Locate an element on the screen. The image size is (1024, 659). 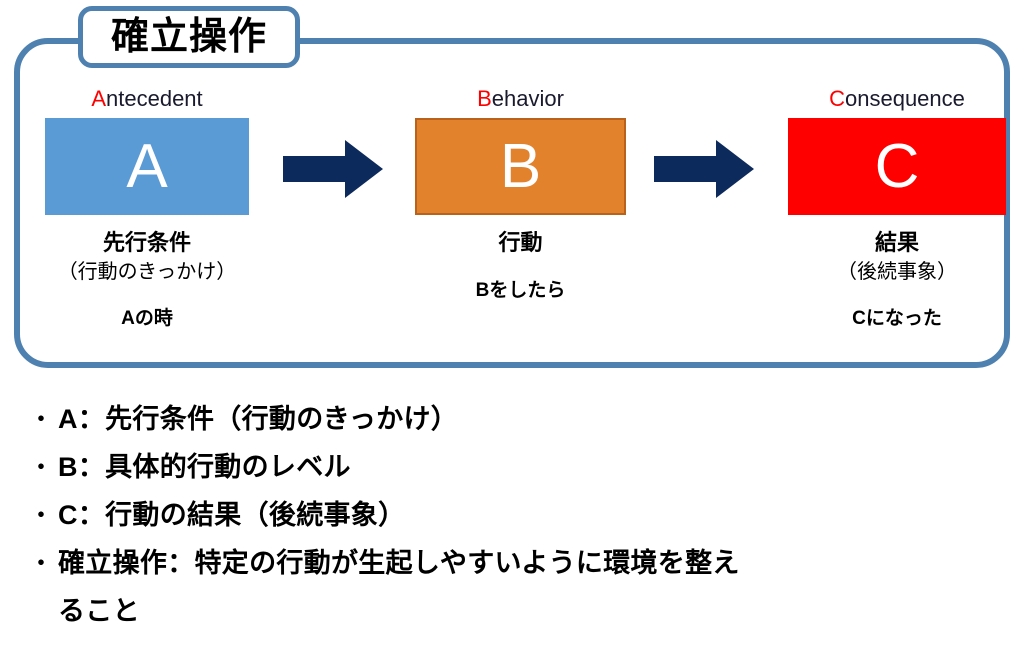
establishing-operation-badge: 確立操作 is located at coordinates (189, 37).